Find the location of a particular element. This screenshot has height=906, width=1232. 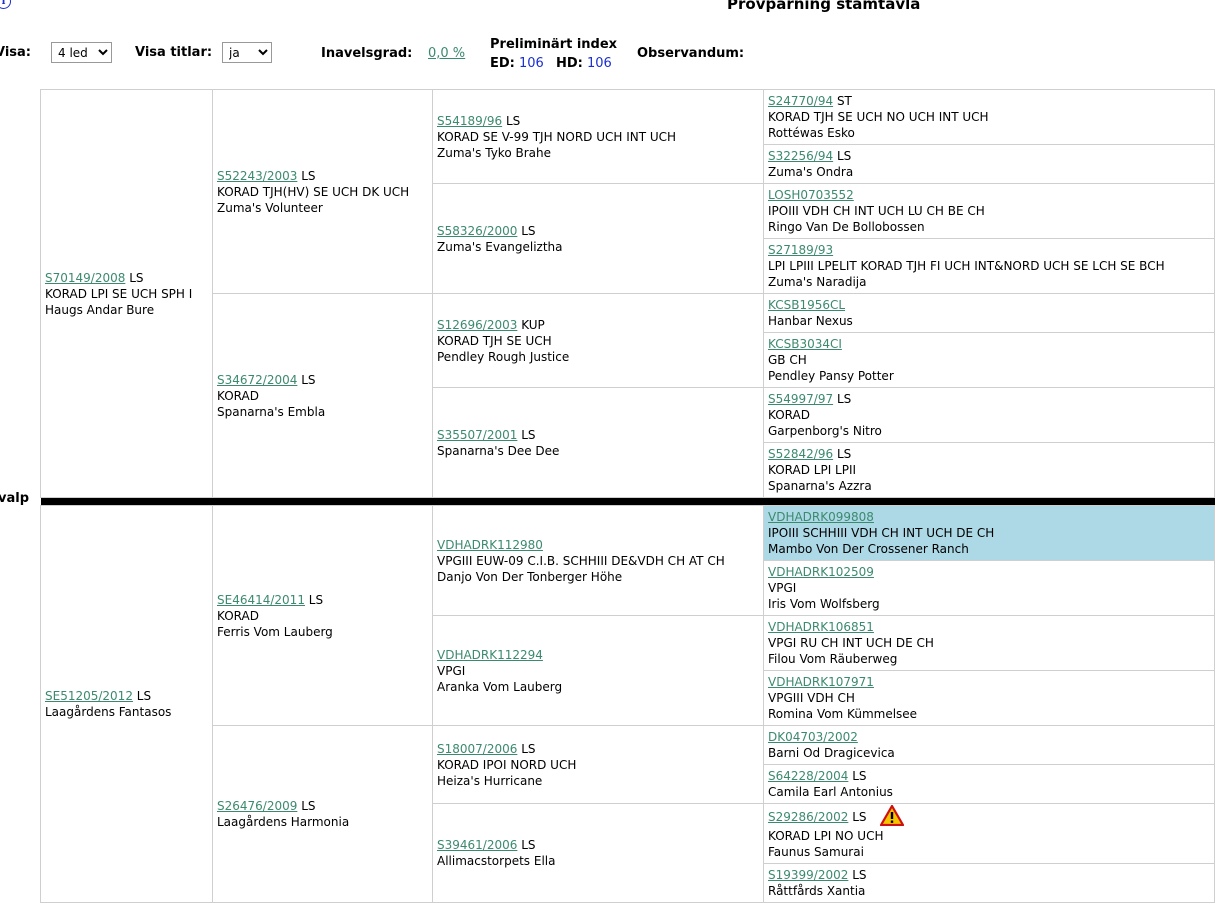

visa-select: 4 led is located at coordinates (81, 52).